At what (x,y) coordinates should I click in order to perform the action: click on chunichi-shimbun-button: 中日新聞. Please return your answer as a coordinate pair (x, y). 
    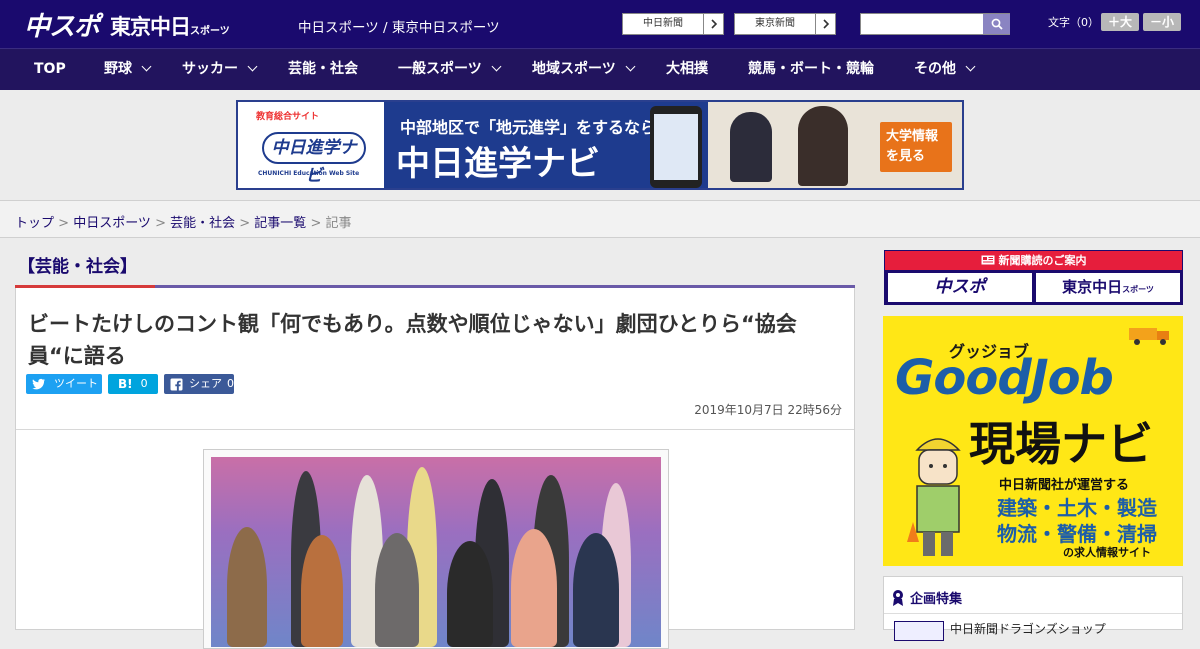
    Looking at the image, I should click on (673, 24).